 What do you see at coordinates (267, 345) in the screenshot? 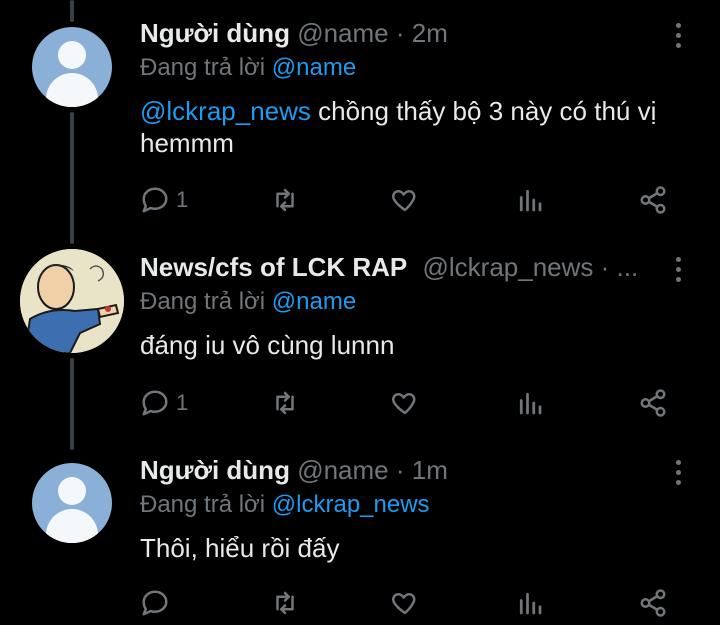
I see `tweet-text: đáng iu vô cùng lunnn` at bounding box center [267, 345].